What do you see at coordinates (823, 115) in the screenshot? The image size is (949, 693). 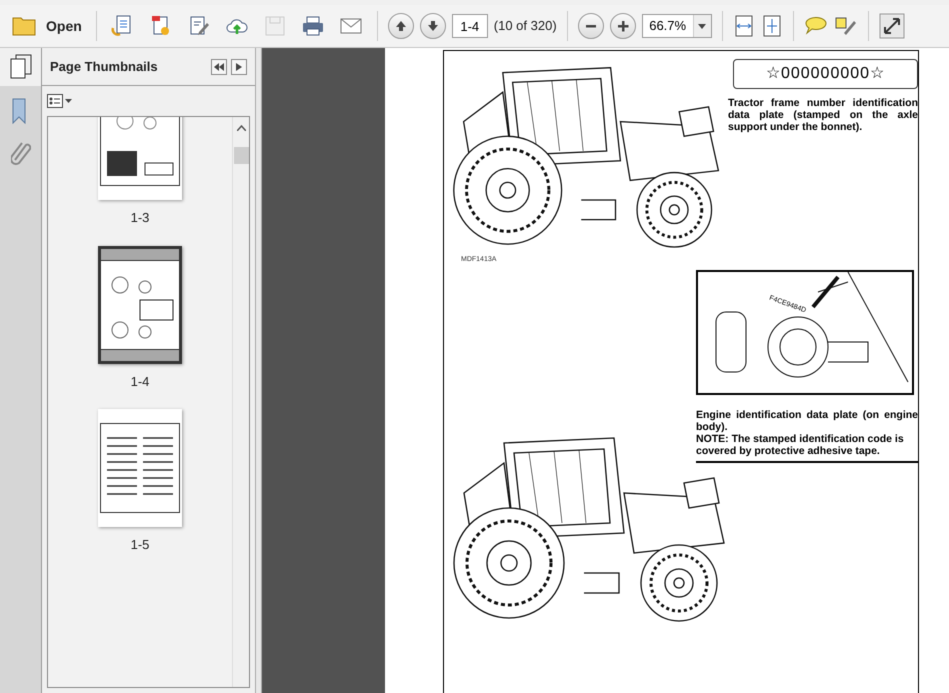 I see `frame-caption: Tractor frame number identification data plate (stamped on the axle support under the bonnet).` at bounding box center [823, 115].